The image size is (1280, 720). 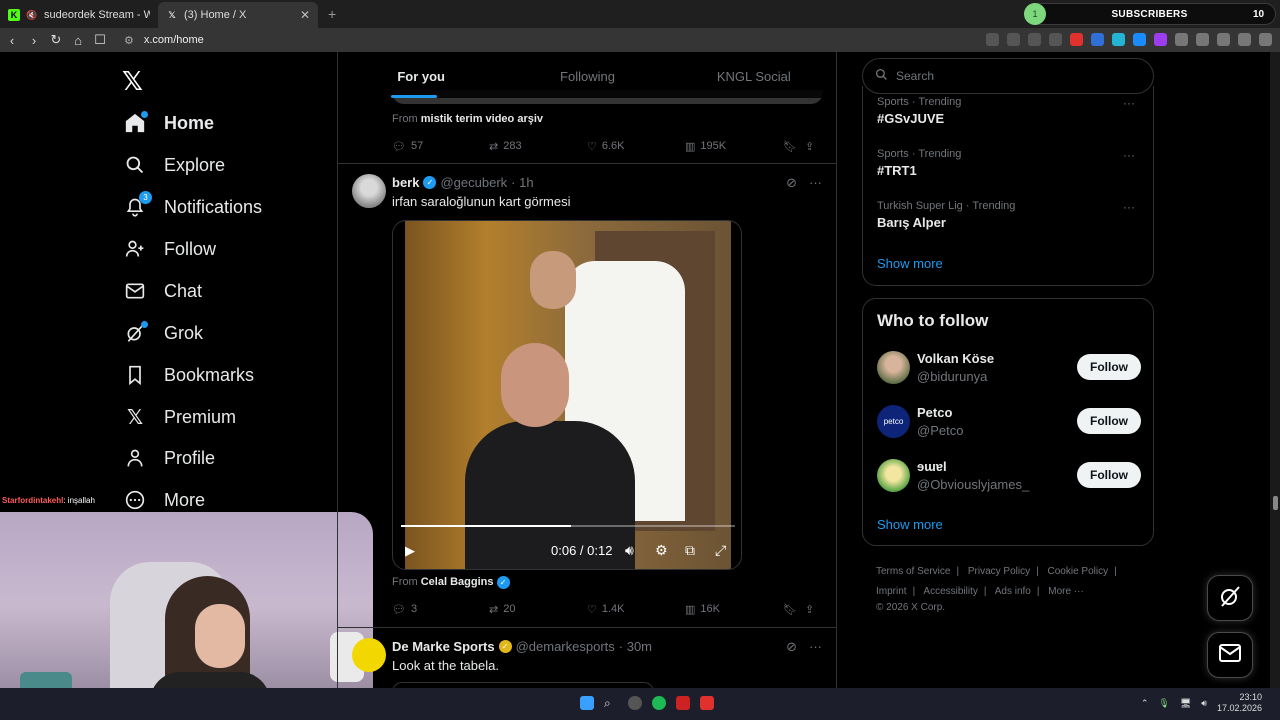 I want to click on author-name: berk, so click(x=405, y=182).